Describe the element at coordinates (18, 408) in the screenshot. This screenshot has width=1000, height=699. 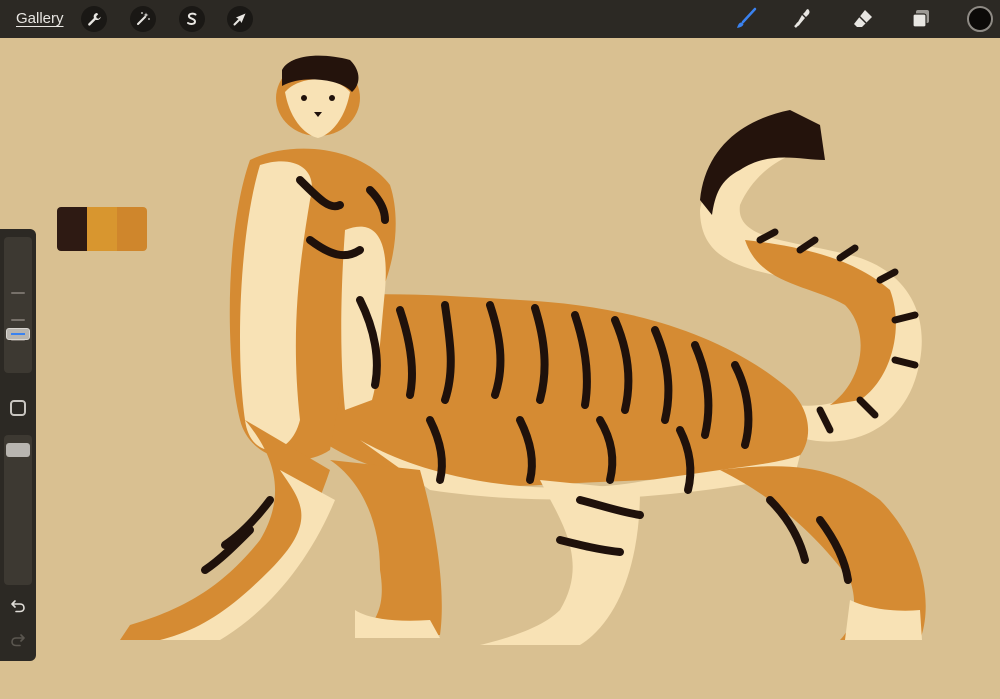
I see `modify-button` at that location.